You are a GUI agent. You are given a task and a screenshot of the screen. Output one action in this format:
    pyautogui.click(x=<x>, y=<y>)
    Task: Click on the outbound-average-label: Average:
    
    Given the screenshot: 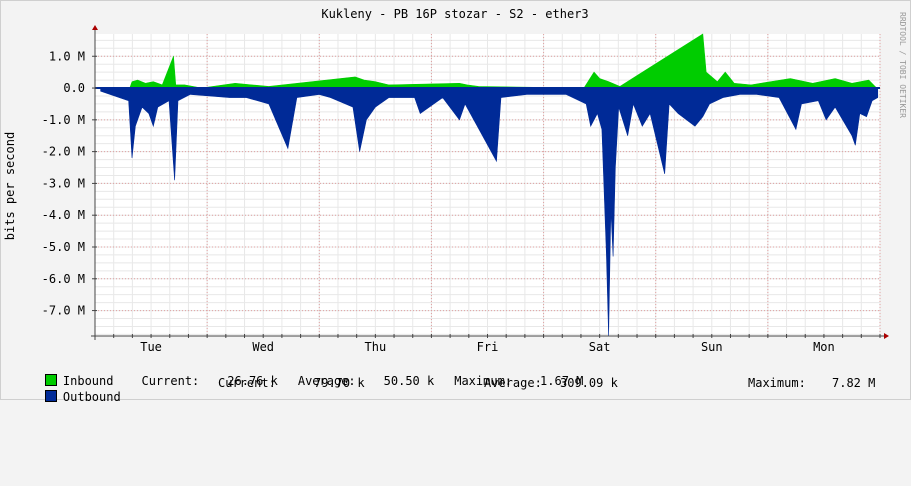 What is the action you would take?
    pyautogui.click(x=513, y=383)
    